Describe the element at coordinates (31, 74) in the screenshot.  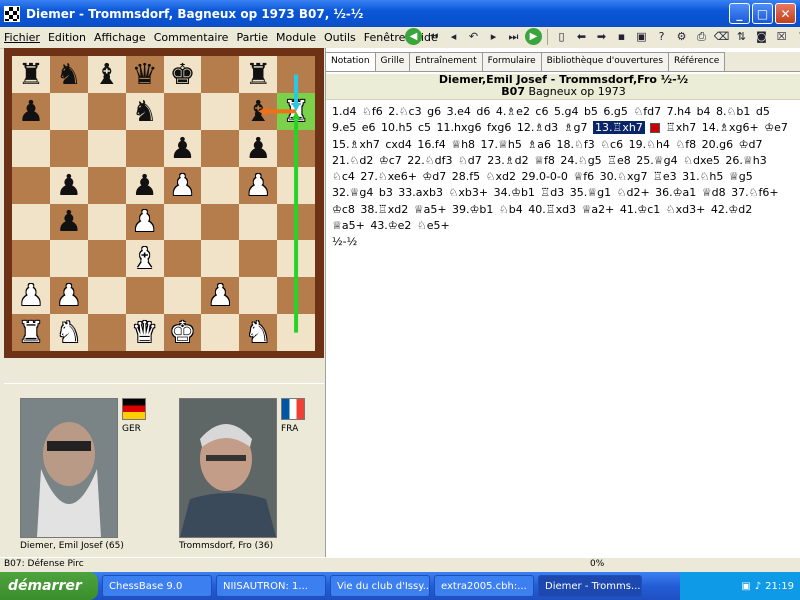
I see `square-a8: ♜` at that location.